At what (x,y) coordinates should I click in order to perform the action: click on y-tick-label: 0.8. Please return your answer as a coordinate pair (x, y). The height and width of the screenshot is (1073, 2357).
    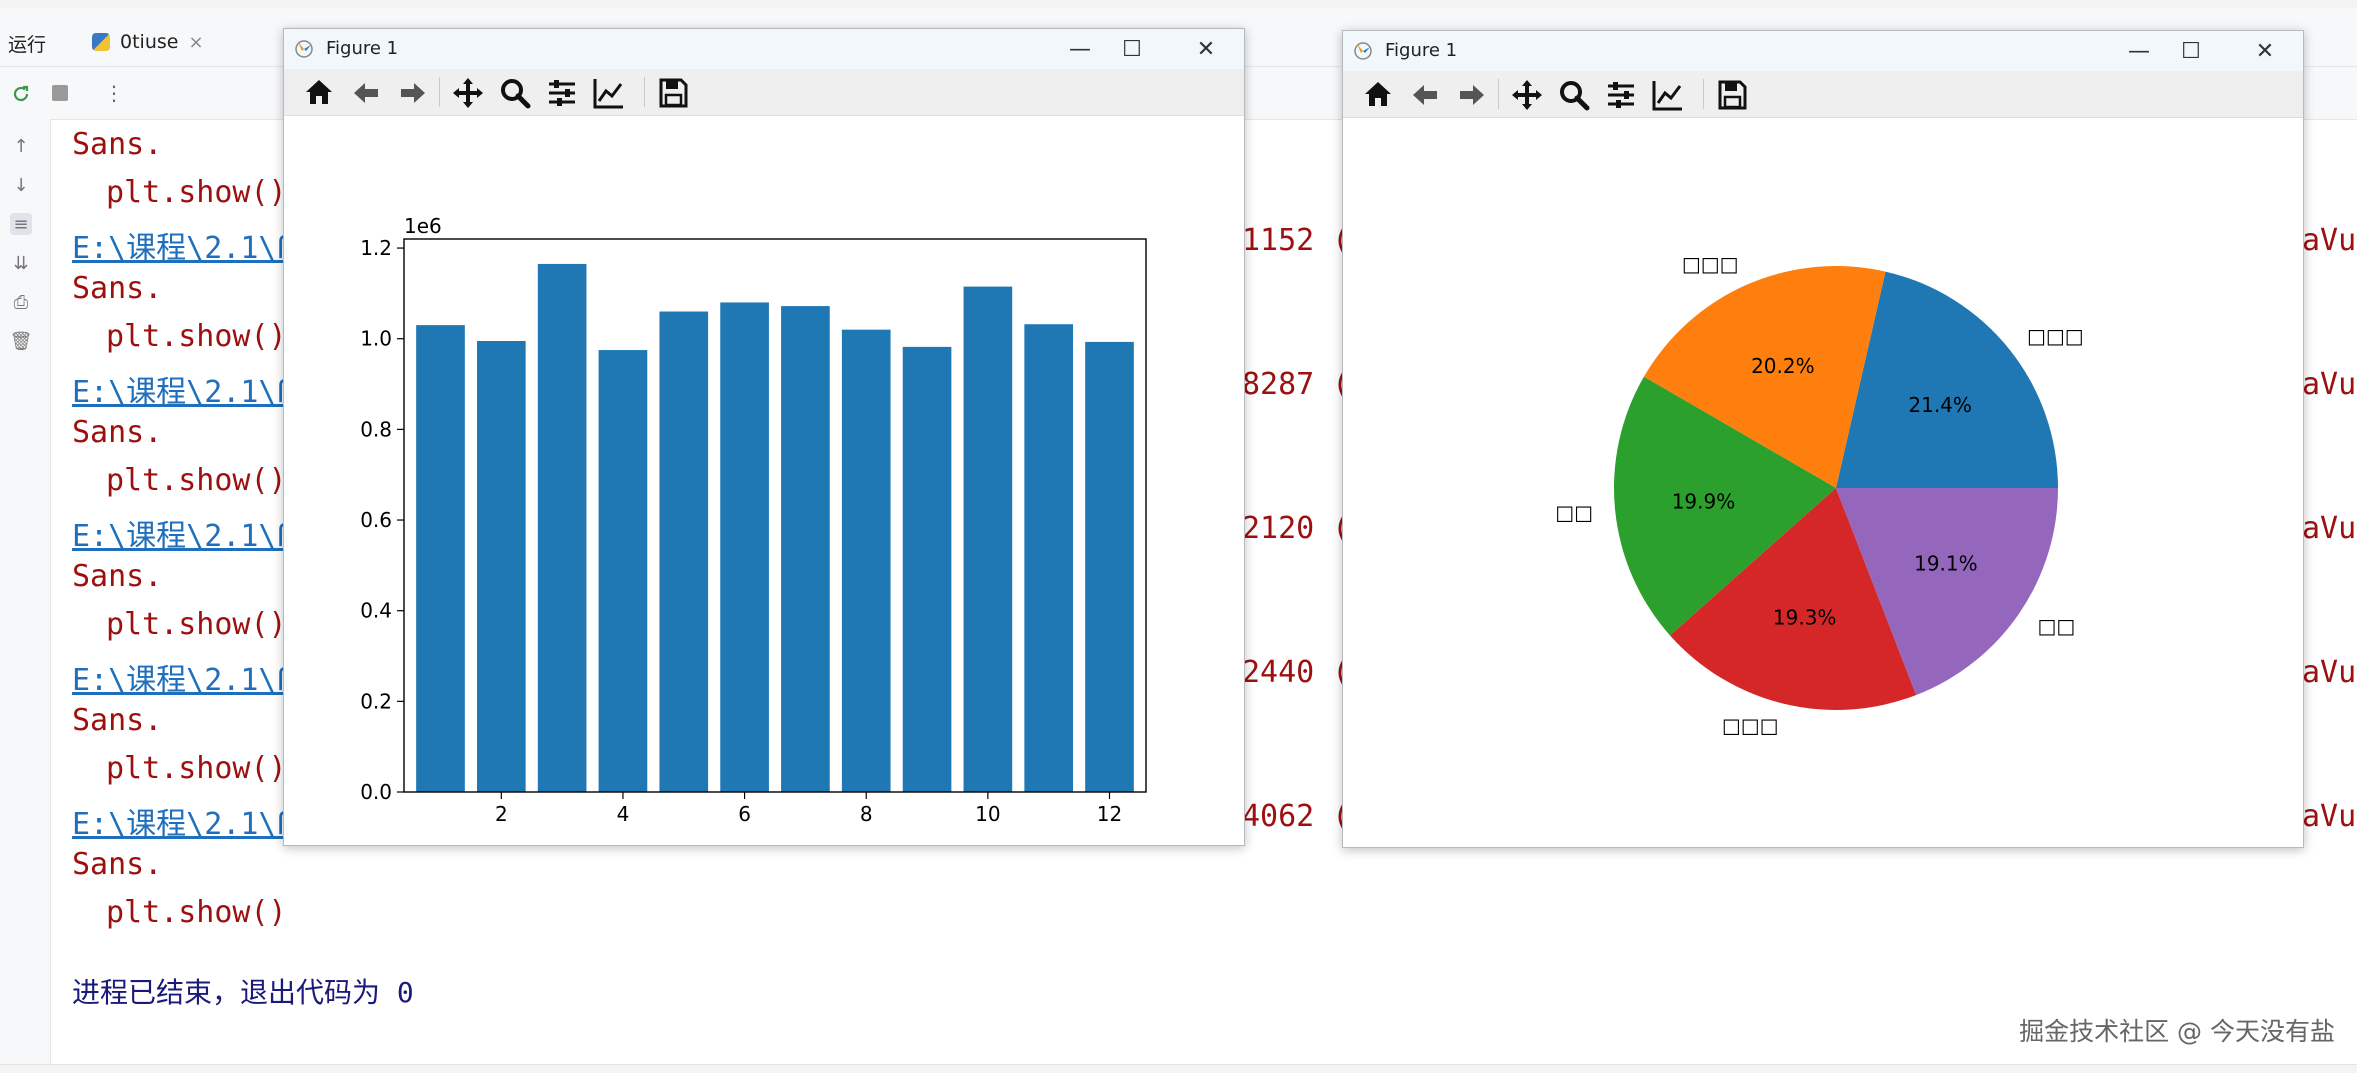
    Looking at the image, I should click on (376, 429).